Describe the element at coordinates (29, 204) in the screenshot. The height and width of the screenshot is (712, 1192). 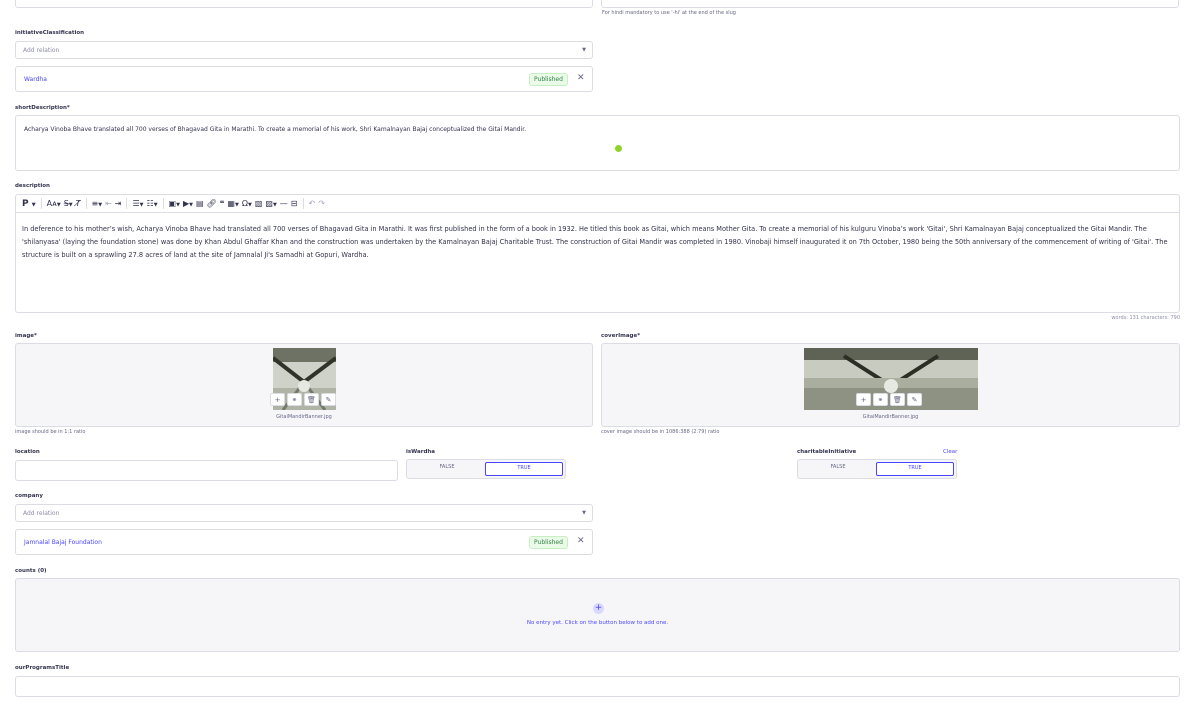
I see `paragraph-format-button: P ▼` at that location.